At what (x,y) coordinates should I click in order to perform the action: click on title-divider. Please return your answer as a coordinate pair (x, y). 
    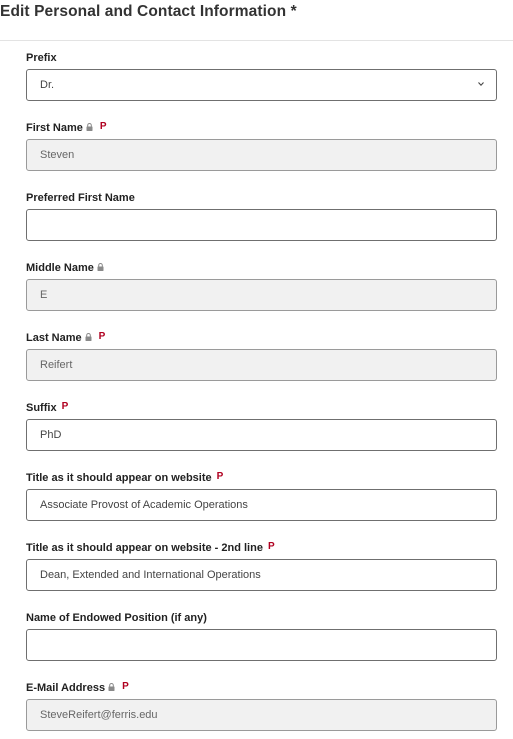
    Looking at the image, I should click on (256, 40).